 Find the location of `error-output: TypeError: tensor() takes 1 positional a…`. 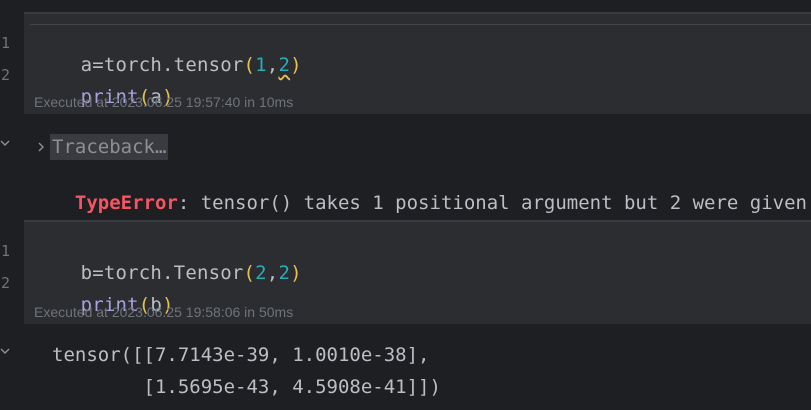

error-output: TypeError: tensor() takes 1 positional a… is located at coordinates (429, 192).